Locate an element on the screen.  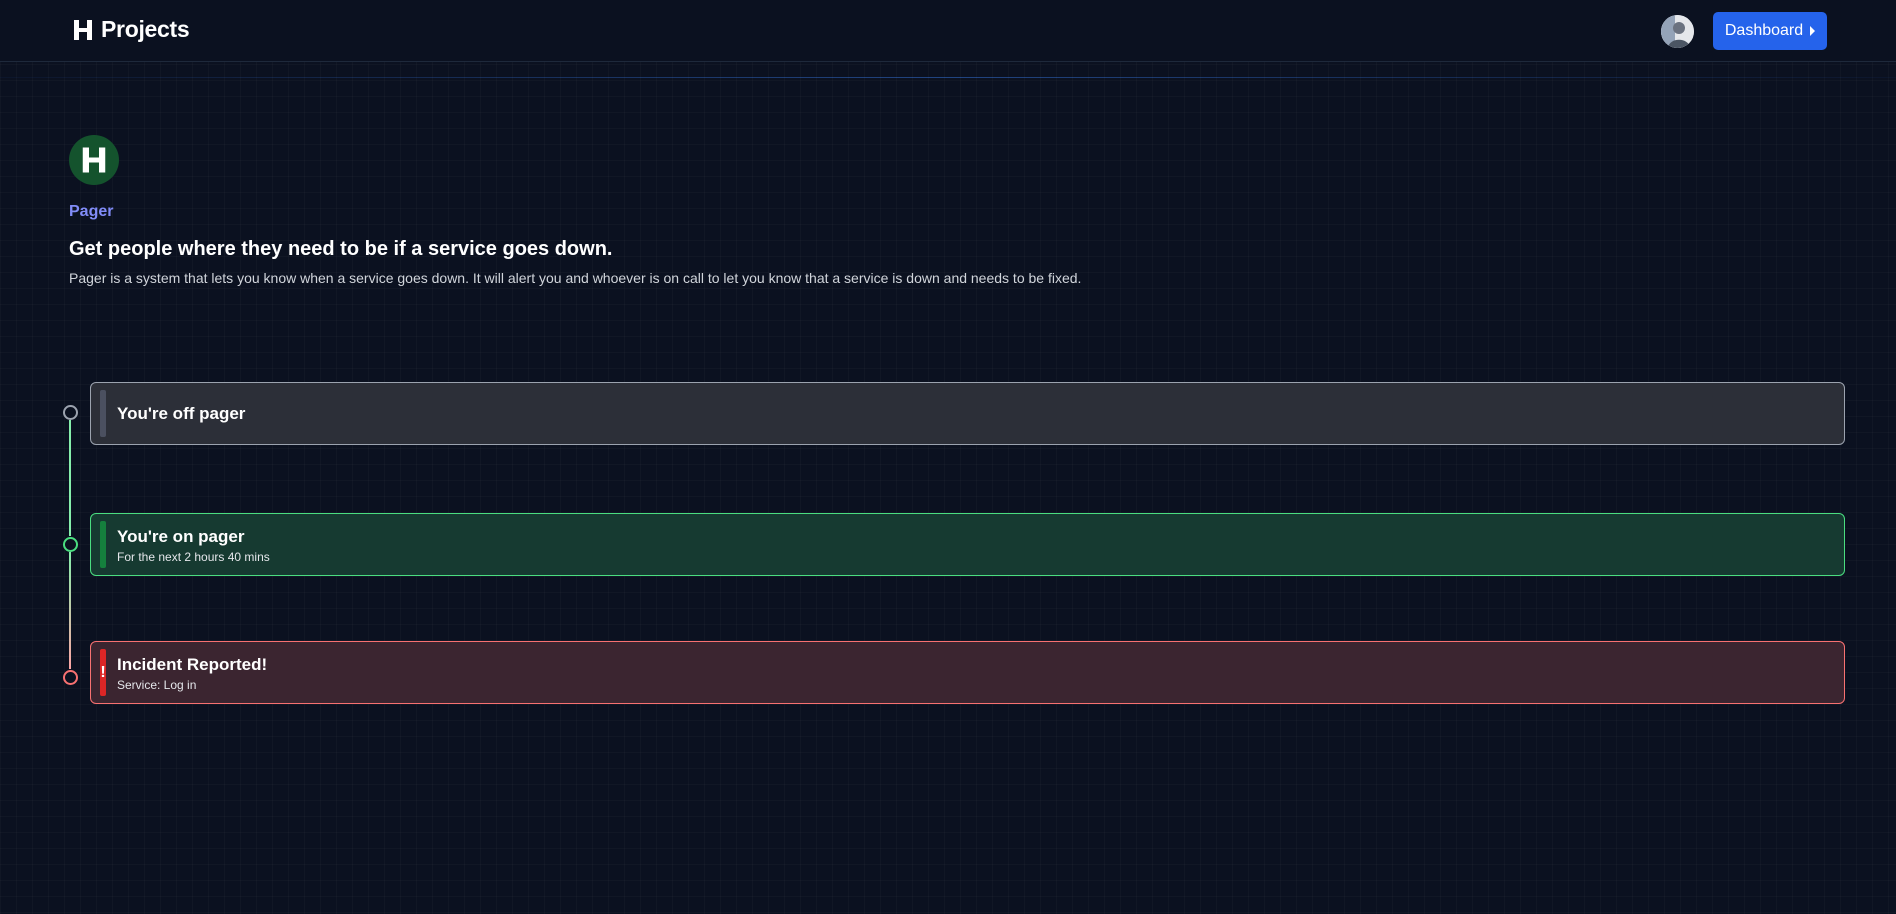
project-name: Pager is located at coordinates (91, 211).